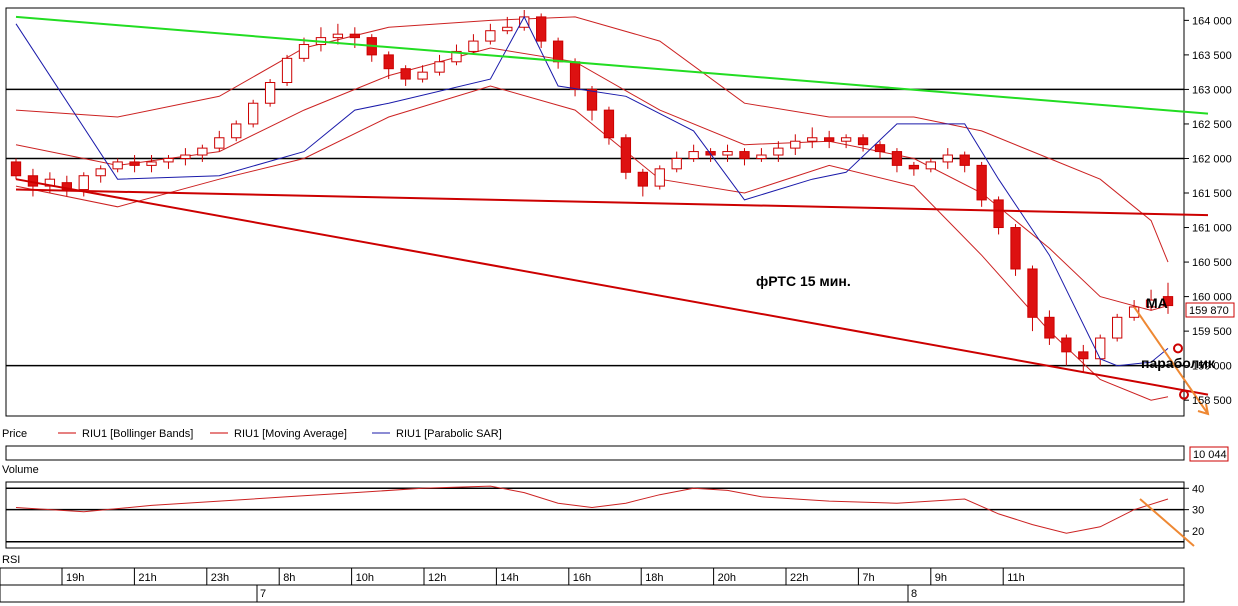 The width and height of the screenshot is (1238, 606). Describe the element at coordinates (1212, 56) in the screenshot. I see `price-tick-label: 163 500` at that location.